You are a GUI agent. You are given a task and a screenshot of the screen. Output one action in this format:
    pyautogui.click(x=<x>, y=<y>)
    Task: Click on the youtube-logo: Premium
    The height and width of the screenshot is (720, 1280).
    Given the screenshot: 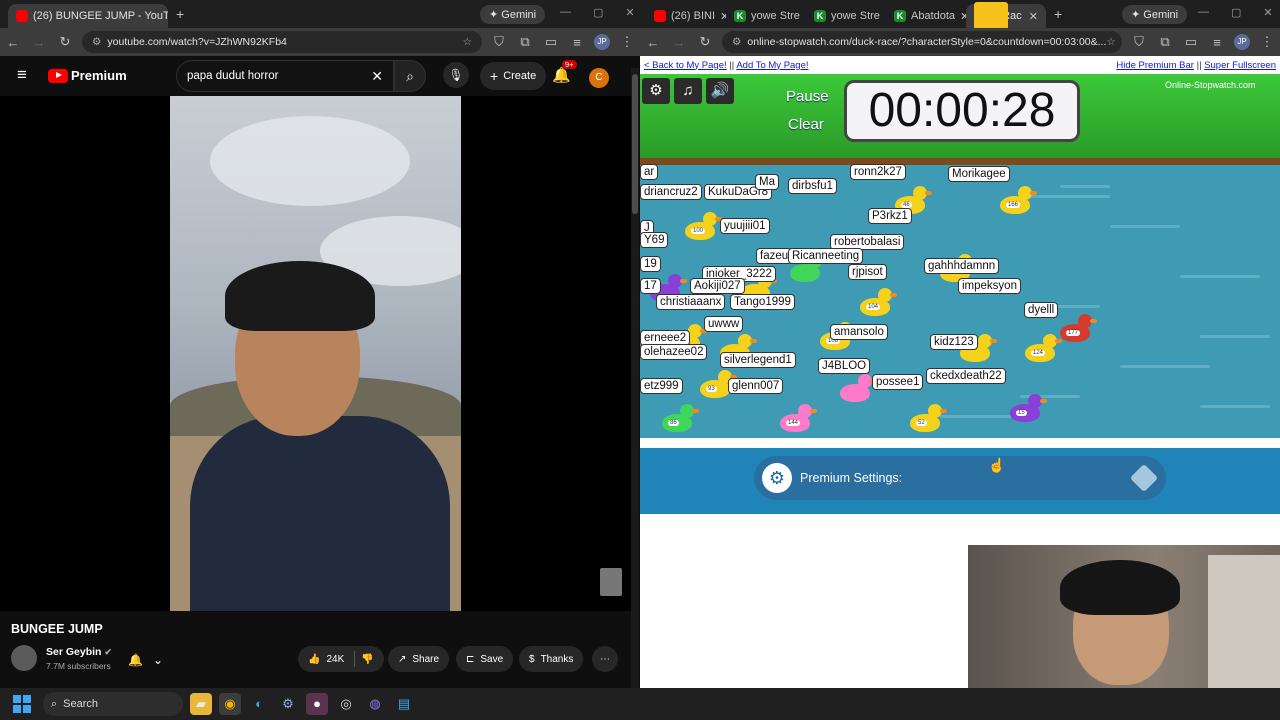 What is the action you would take?
    pyautogui.click(x=87, y=75)
    